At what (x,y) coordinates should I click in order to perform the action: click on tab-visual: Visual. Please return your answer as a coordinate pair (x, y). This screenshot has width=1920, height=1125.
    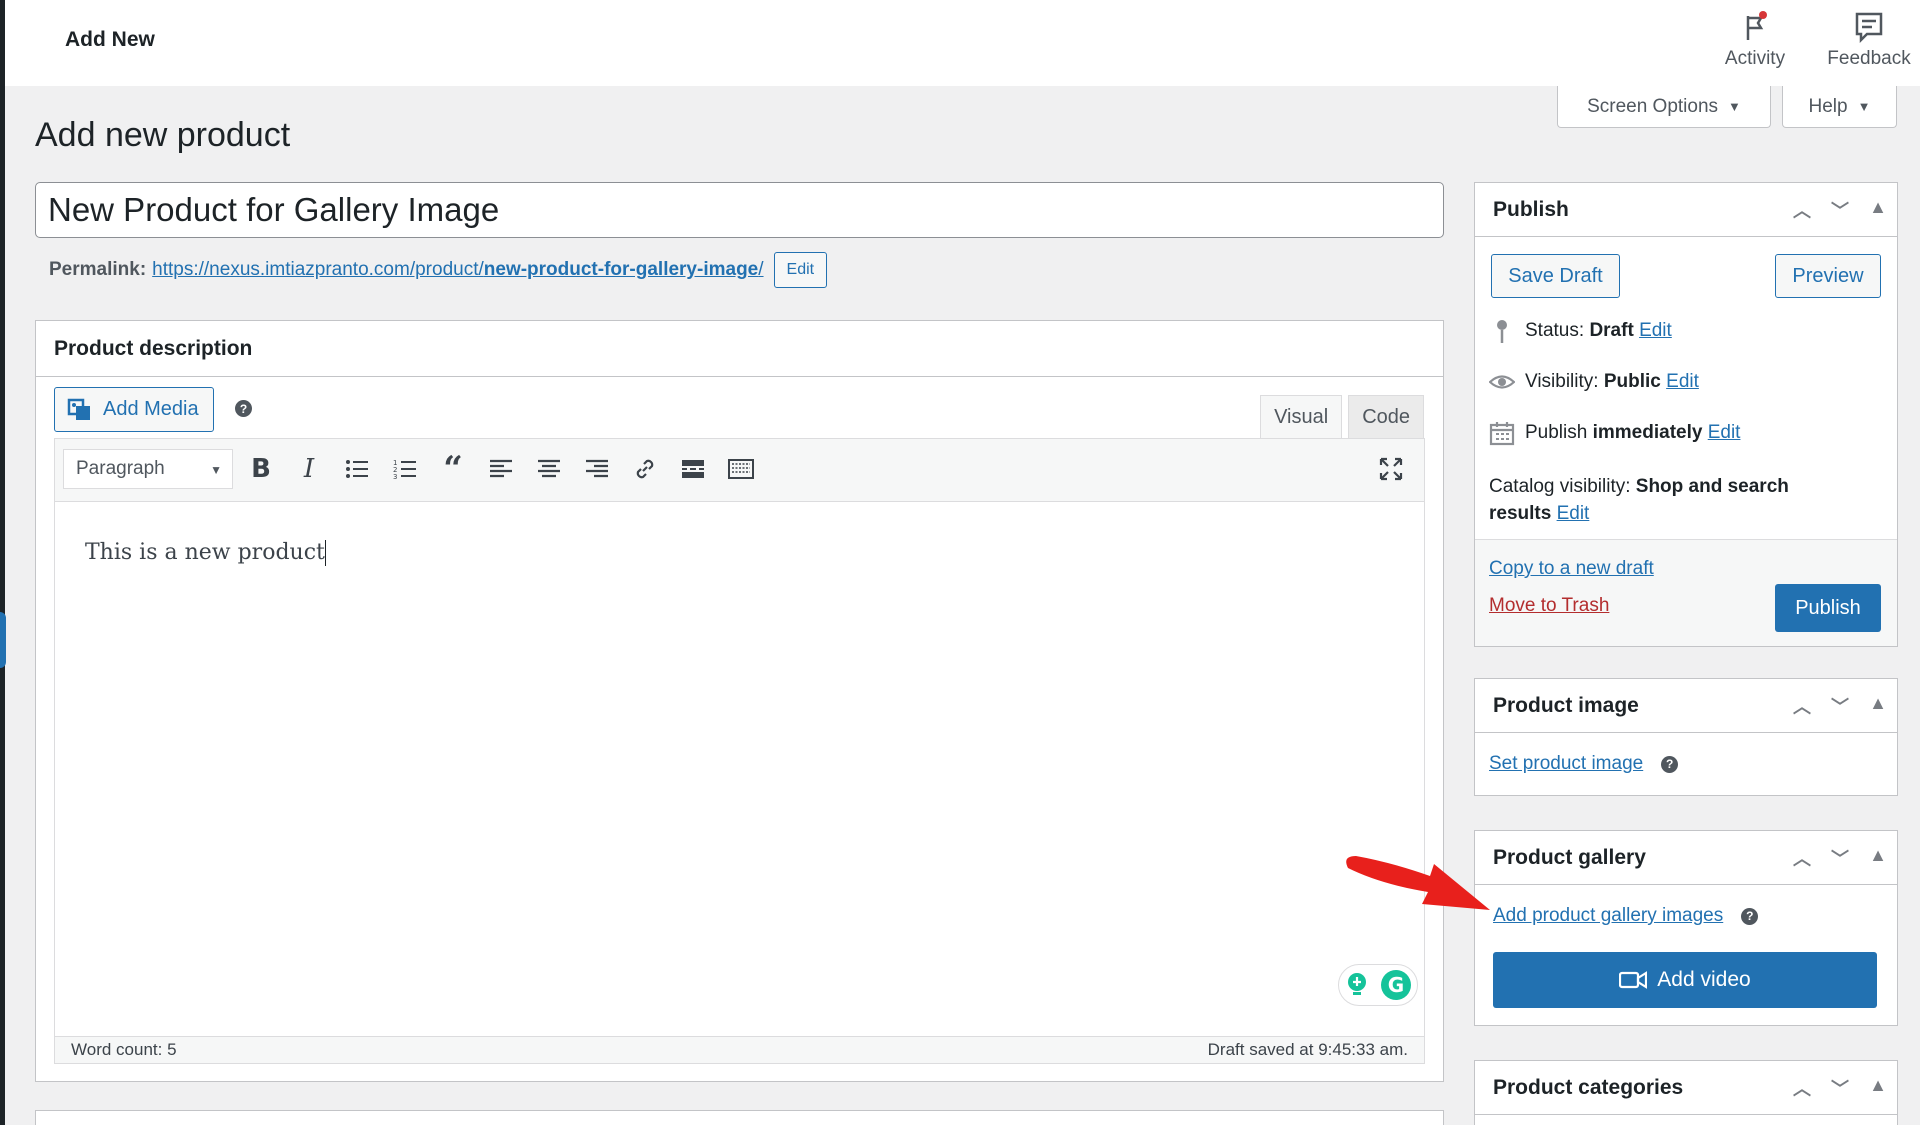
    Looking at the image, I should click on (1301, 417).